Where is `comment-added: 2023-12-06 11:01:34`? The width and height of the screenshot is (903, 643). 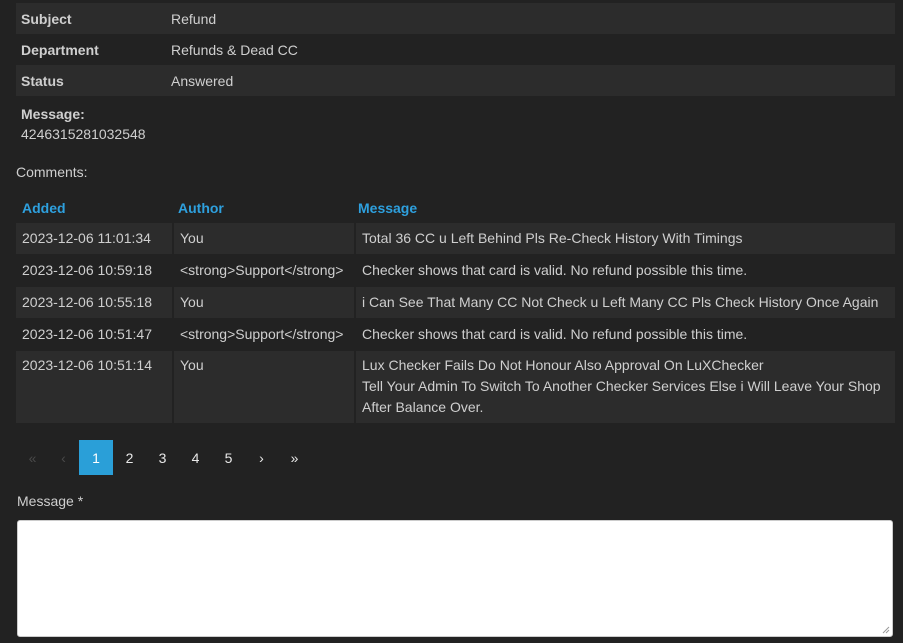
comment-added: 2023-12-06 11:01:34 is located at coordinates (86, 238).